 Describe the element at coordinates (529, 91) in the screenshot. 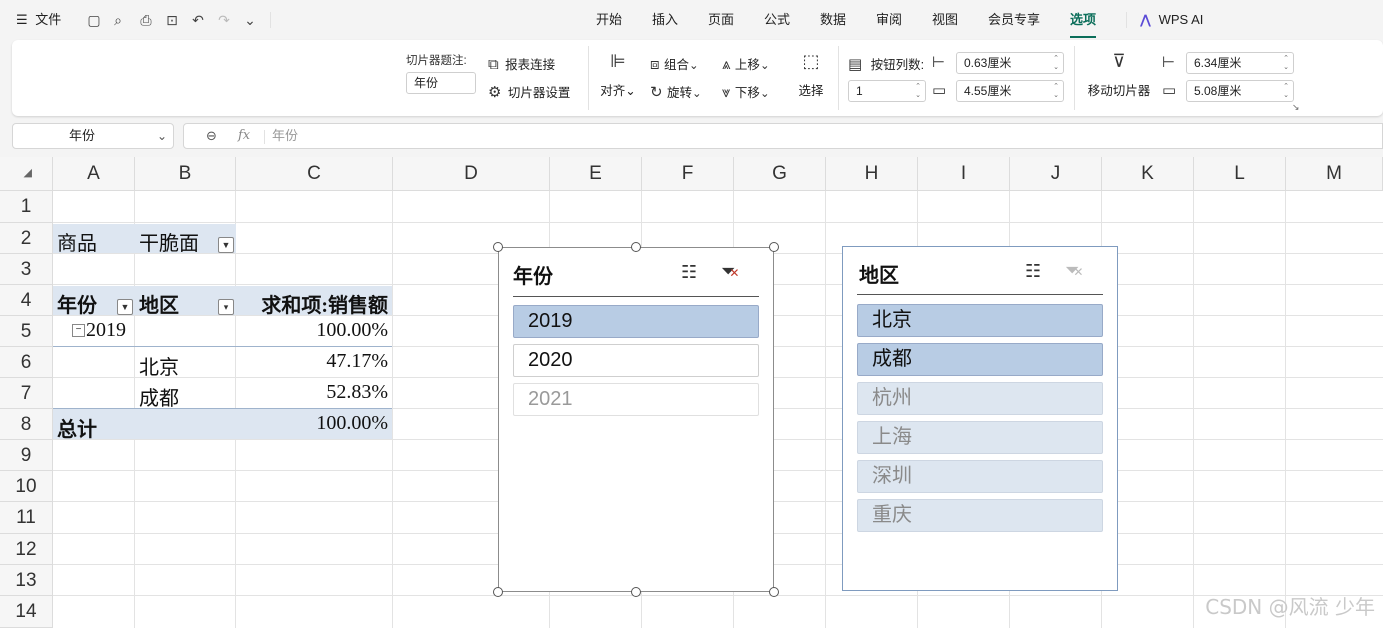

I see `slicer-settings-button: ⚙ 切片器设置` at that location.